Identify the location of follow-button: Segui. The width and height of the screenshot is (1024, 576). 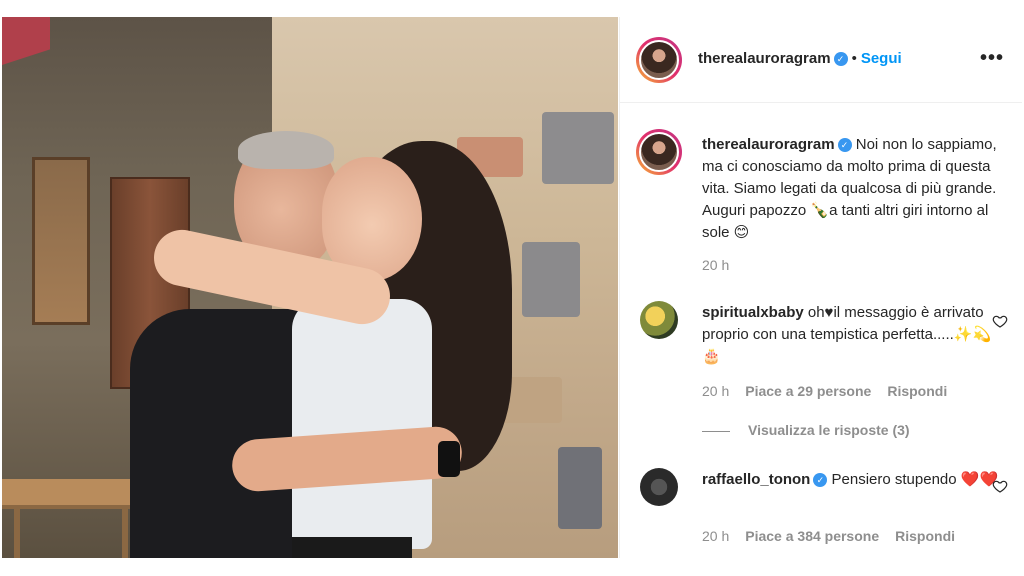
(881, 58).